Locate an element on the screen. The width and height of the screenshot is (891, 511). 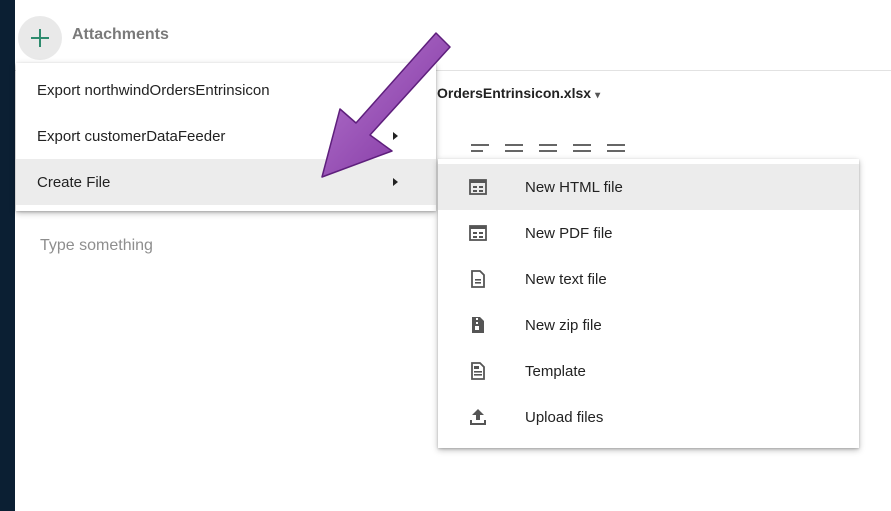
submenu-item-new-pdf: New PDF file is located at coordinates (648, 233).